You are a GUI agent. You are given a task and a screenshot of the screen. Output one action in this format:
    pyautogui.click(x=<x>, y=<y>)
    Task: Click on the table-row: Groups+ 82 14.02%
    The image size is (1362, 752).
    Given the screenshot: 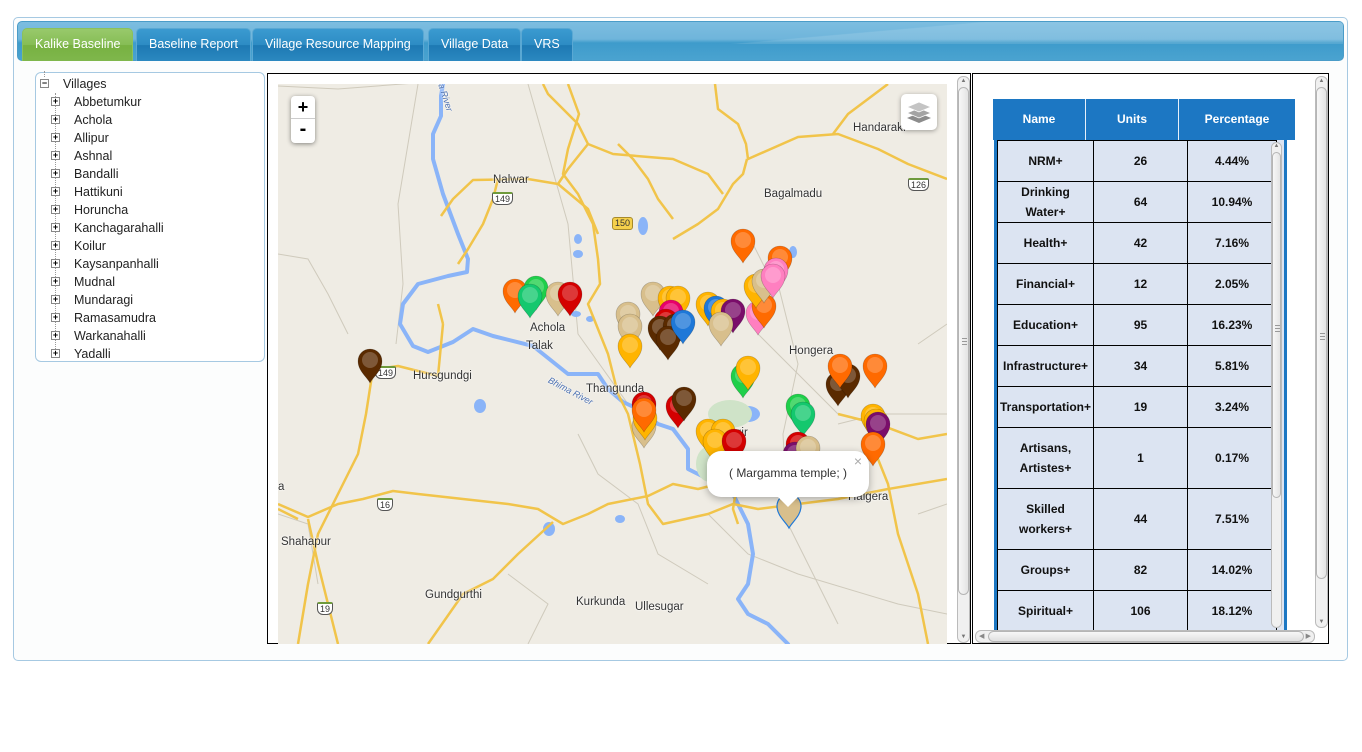 What is the action you would take?
    pyautogui.click(x=1137, y=570)
    